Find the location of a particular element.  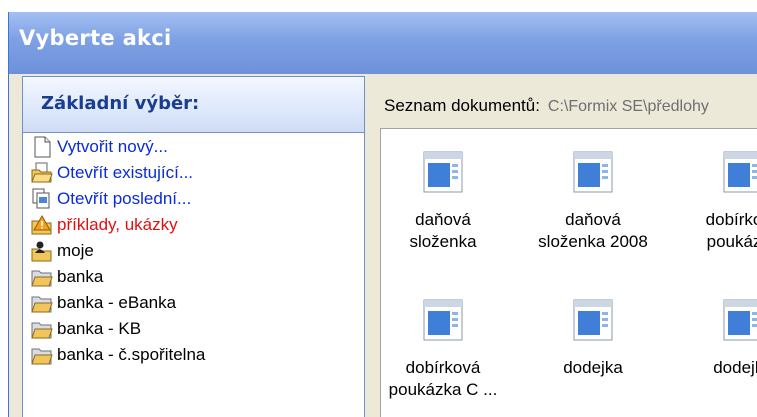

document-list-label: Seznam dokumentů: C:\Formix SE\předlohy is located at coordinates (546, 106).